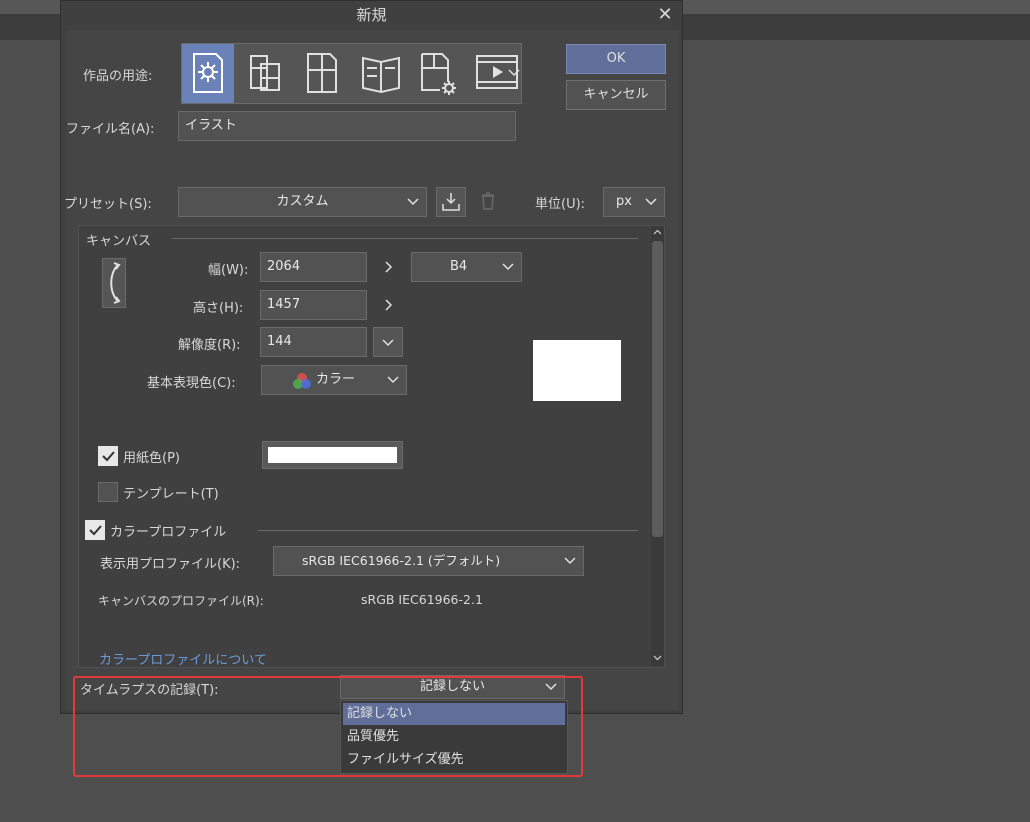 The height and width of the screenshot is (822, 1030). I want to click on height-input: 1457, so click(313, 305).